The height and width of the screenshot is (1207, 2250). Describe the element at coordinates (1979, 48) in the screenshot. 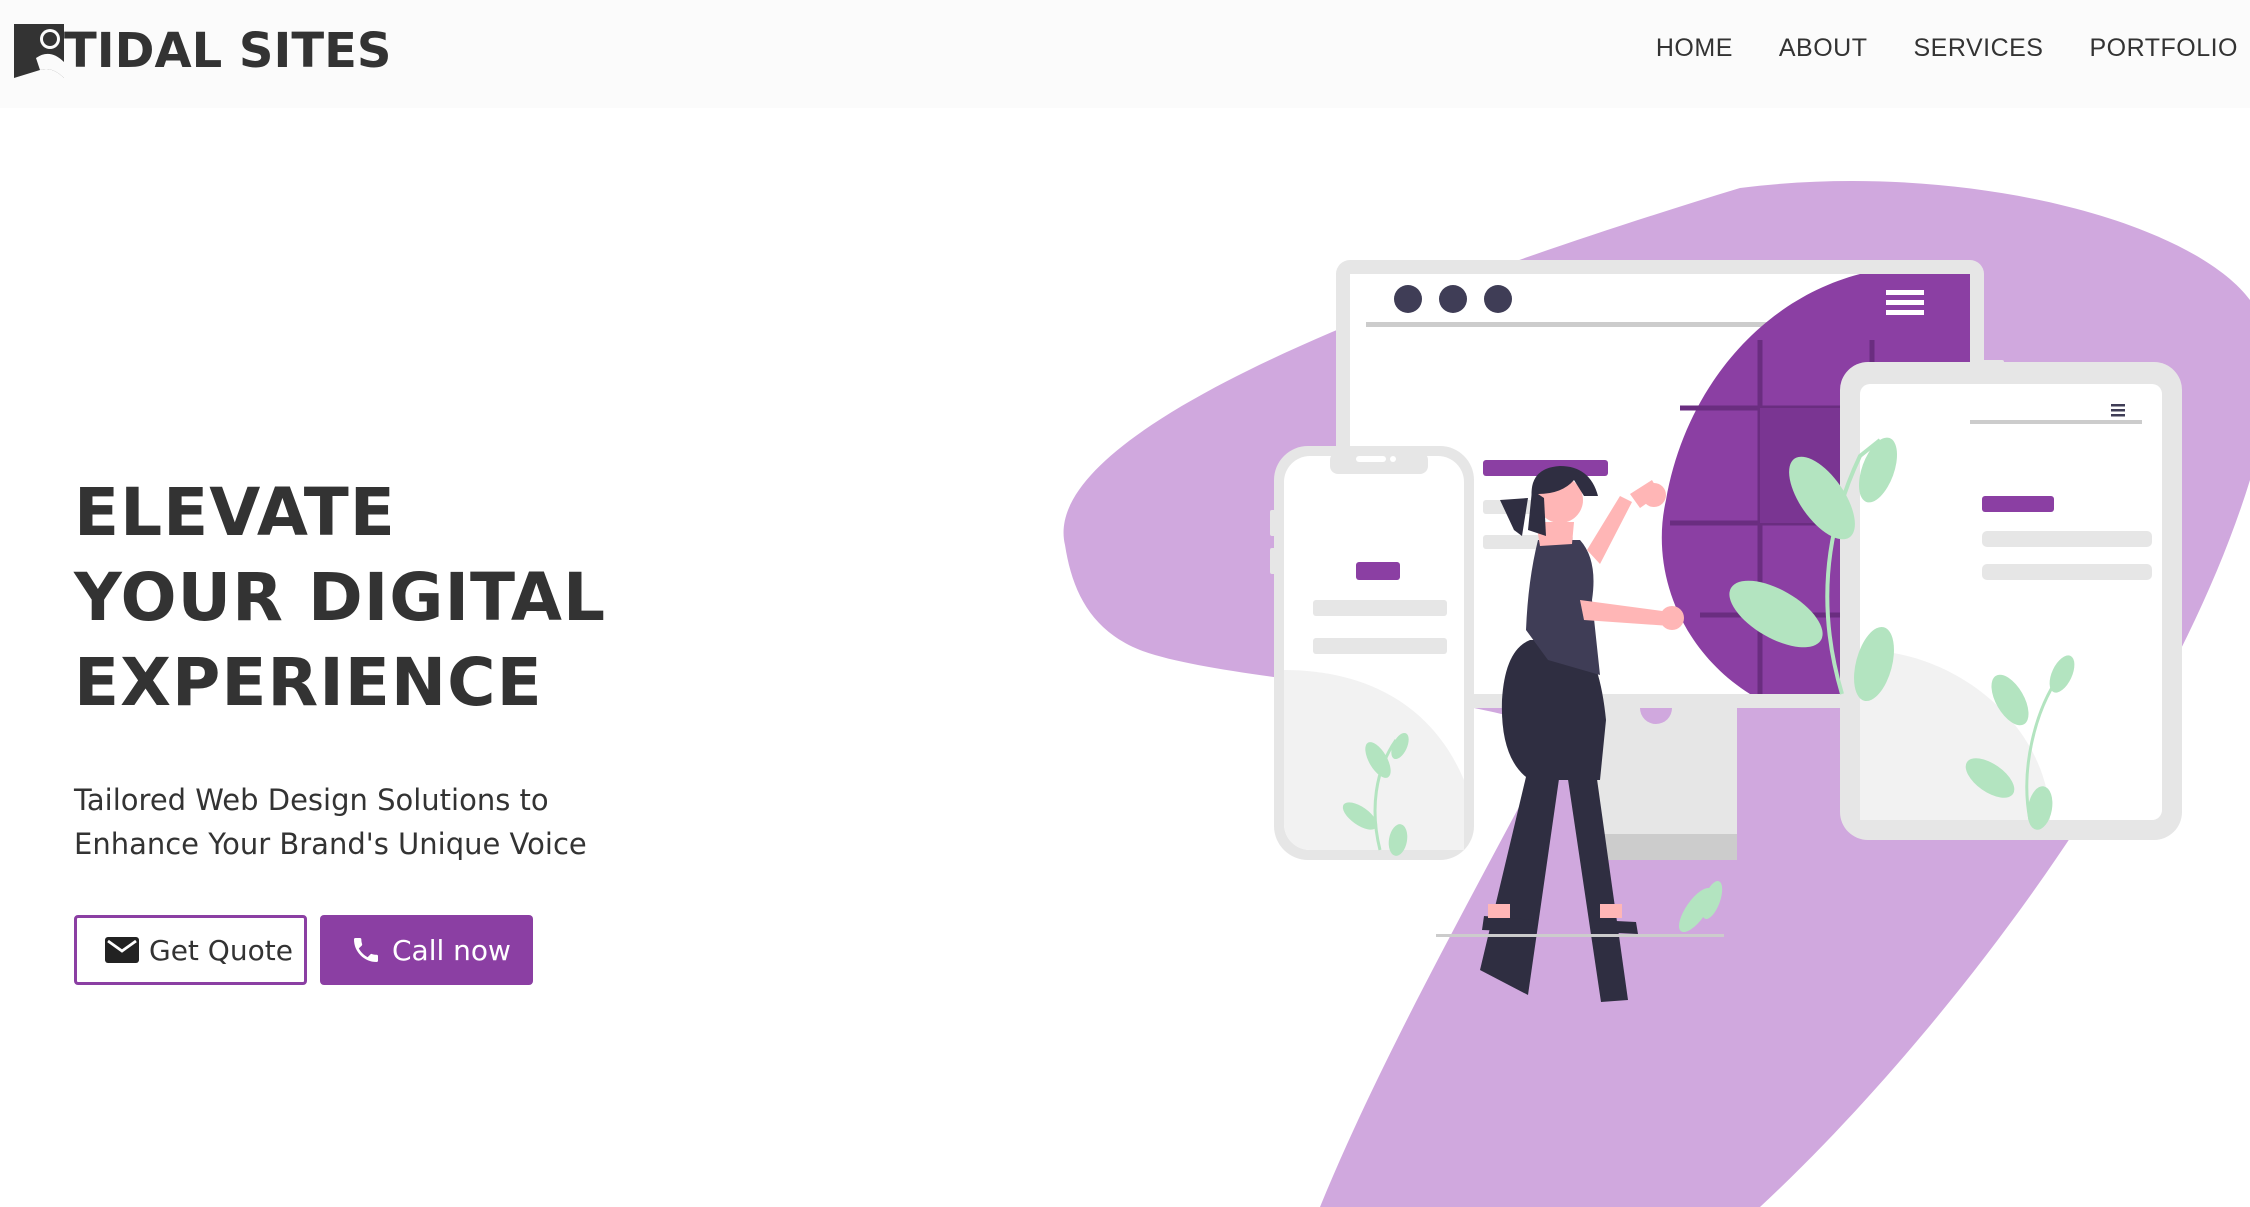

I see `nav-services: SERVICES` at that location.